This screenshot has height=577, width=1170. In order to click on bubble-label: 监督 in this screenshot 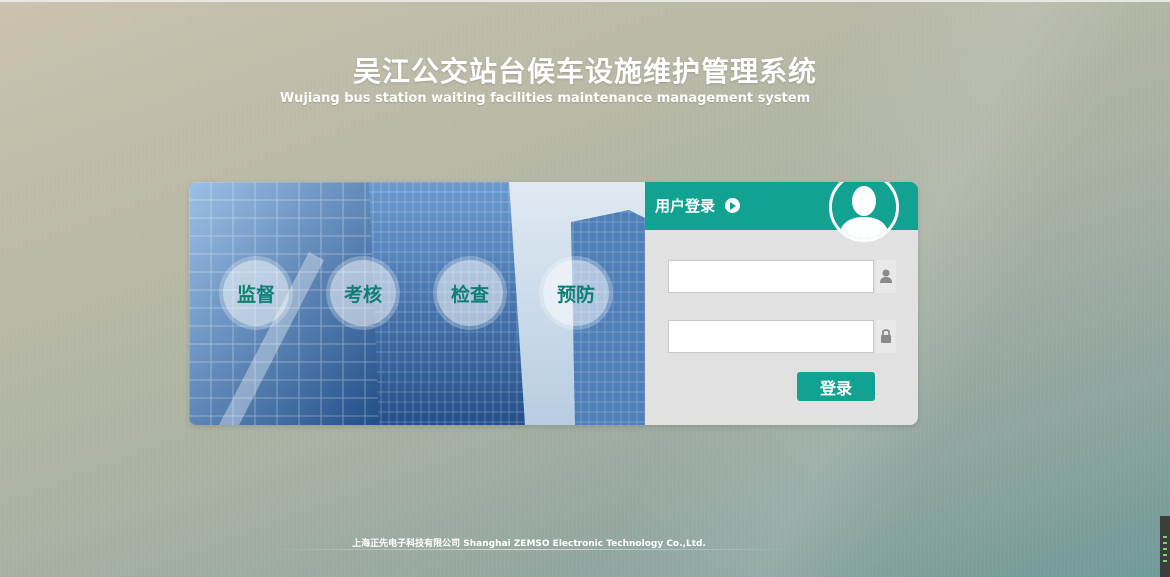, I will do `click(255, 294)`.